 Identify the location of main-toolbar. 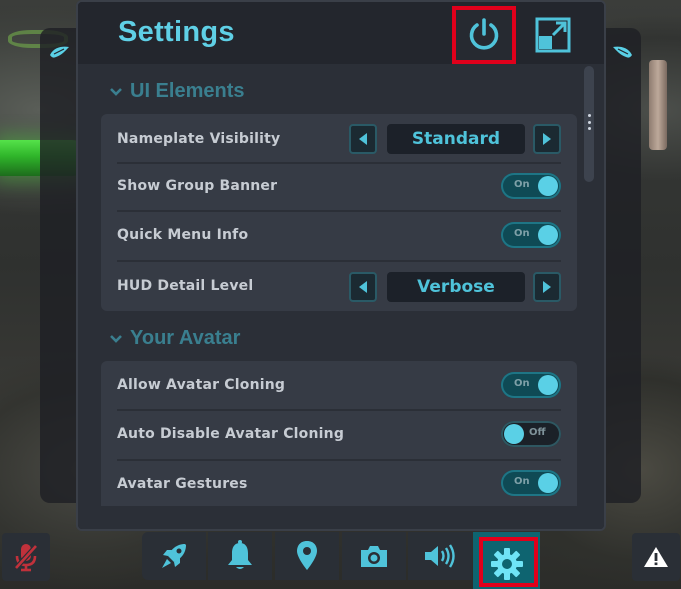
(341, 560).